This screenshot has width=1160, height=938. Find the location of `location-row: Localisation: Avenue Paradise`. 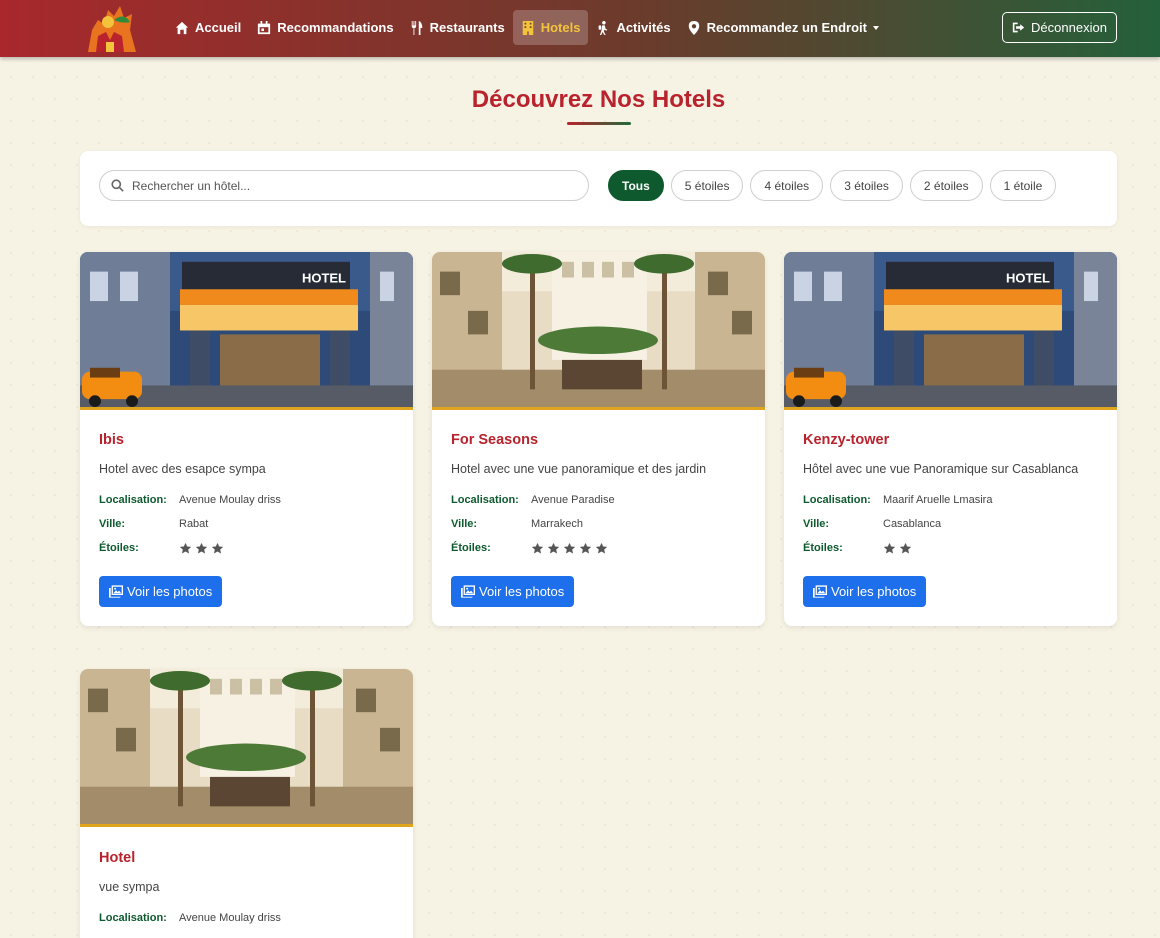

location-row: Localisation: Avenue Paradise is located at coordinates (533, 500).